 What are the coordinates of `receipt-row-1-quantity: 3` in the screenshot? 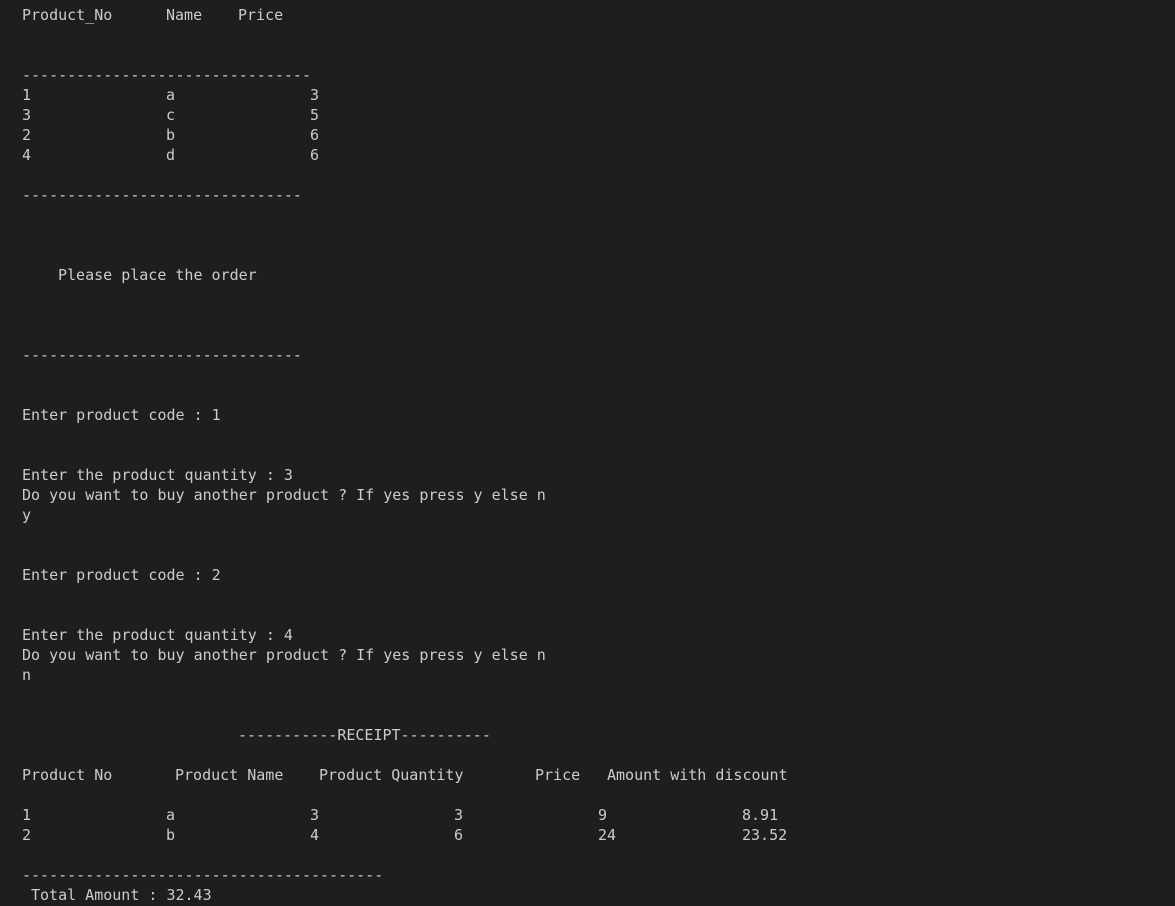 It's located at (315, 815).